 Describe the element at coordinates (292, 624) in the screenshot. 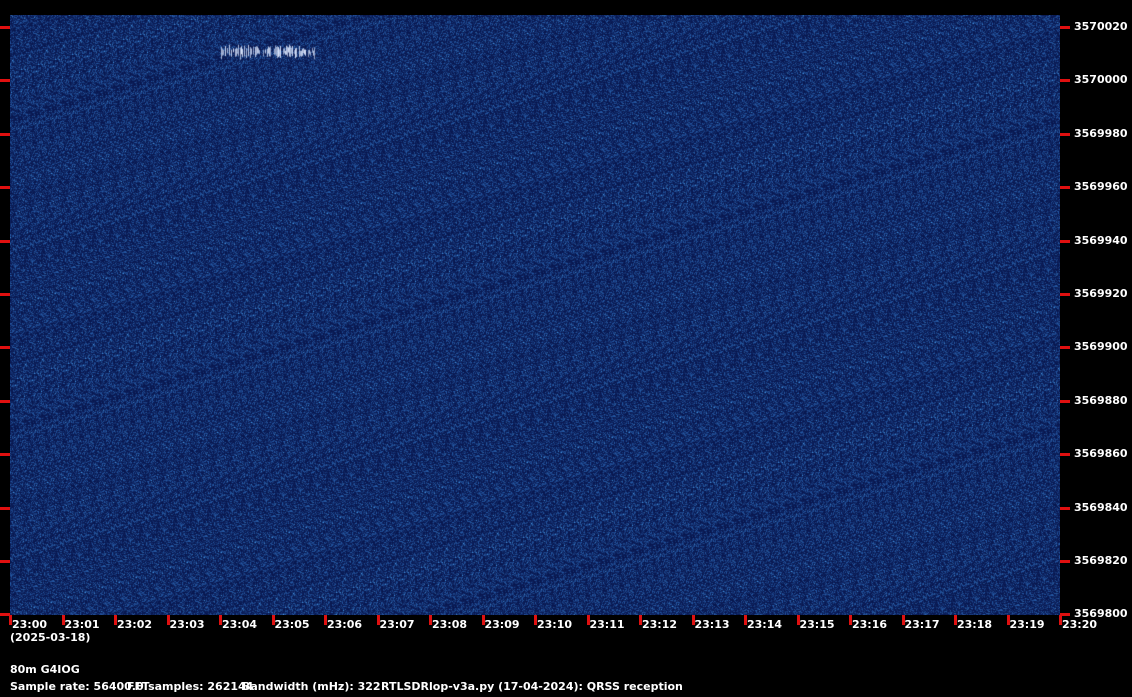

I see `x-tick-label: 23:05` at that location.